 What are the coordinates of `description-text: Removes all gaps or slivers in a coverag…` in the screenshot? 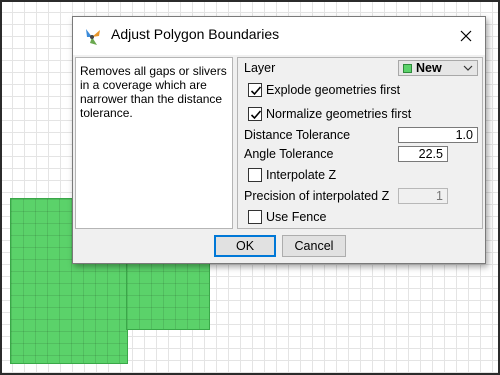 It's located at (153, 92).